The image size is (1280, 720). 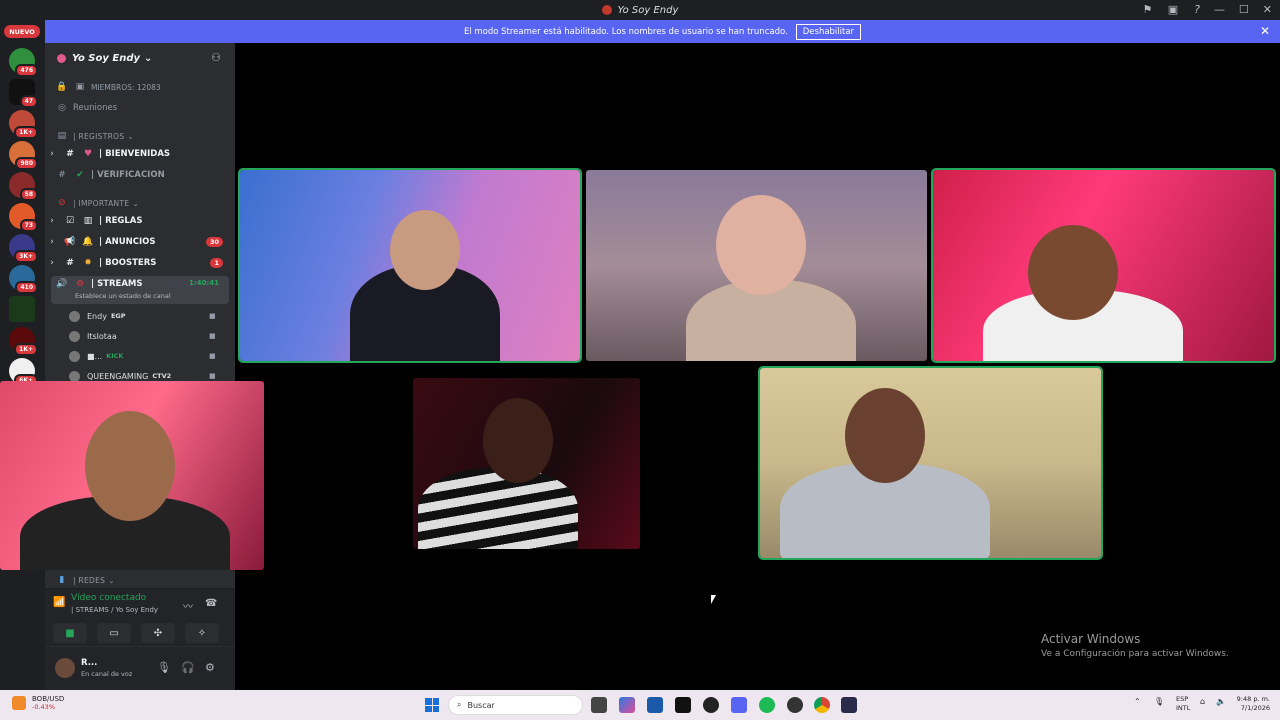 I want to click on tray-chevron-icon: ⌃, so click(x=1137, y=701).